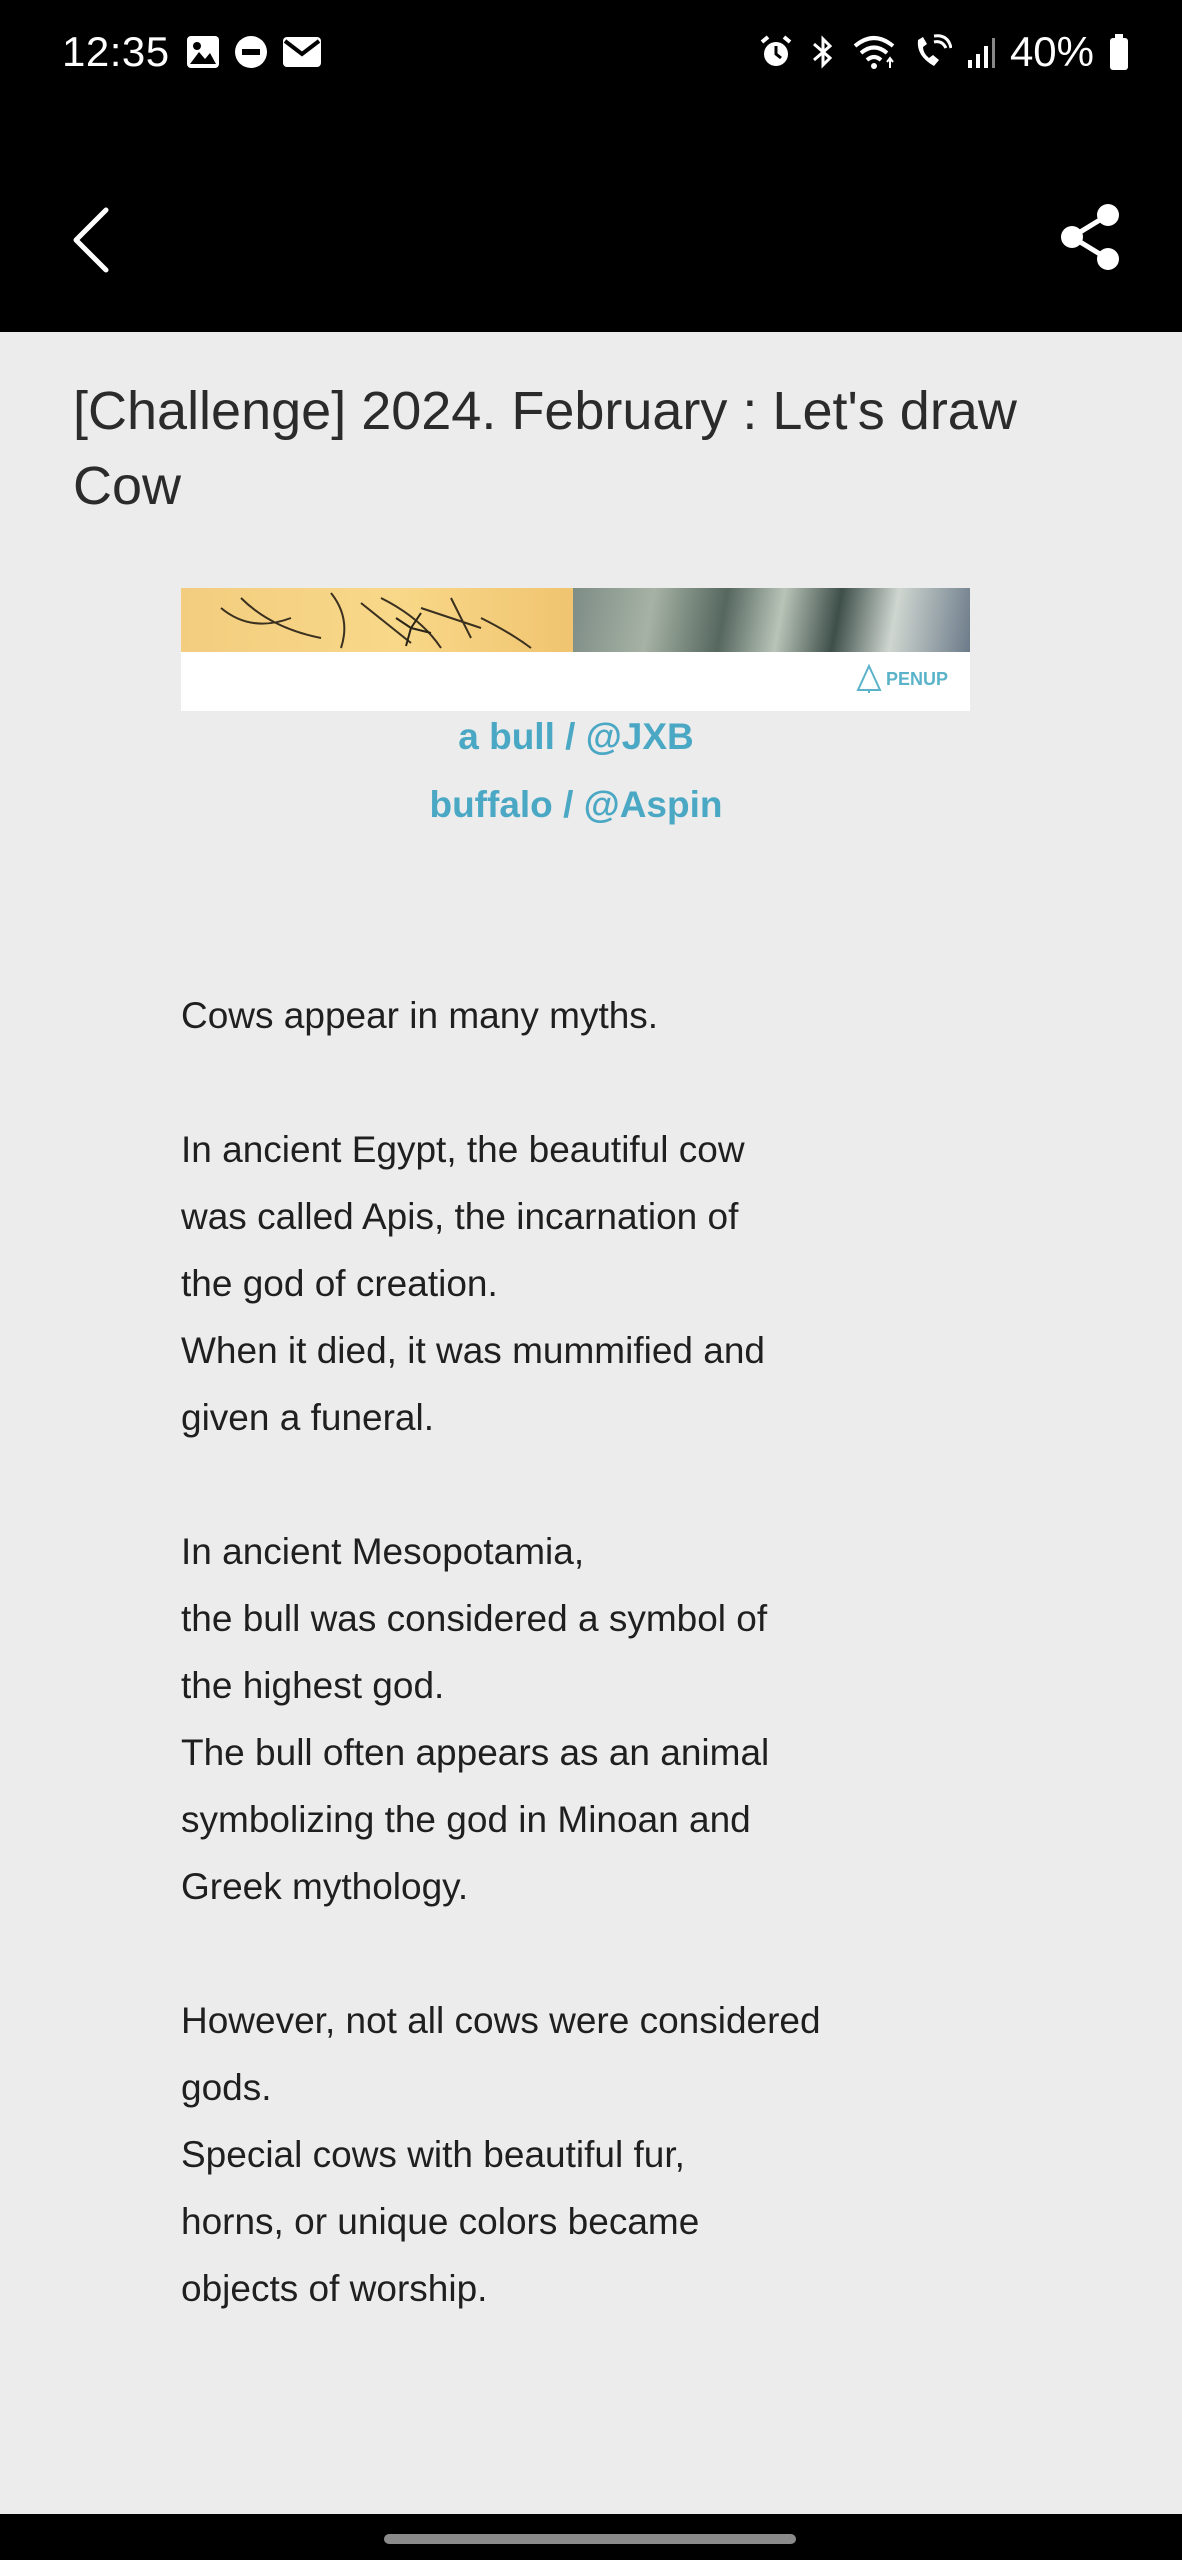 Image resolution: width=1182 pixels, height=2560 pixels. Describe the element at coordinates (302, 52) in the screenshot. I see `mail-icon` at that location.